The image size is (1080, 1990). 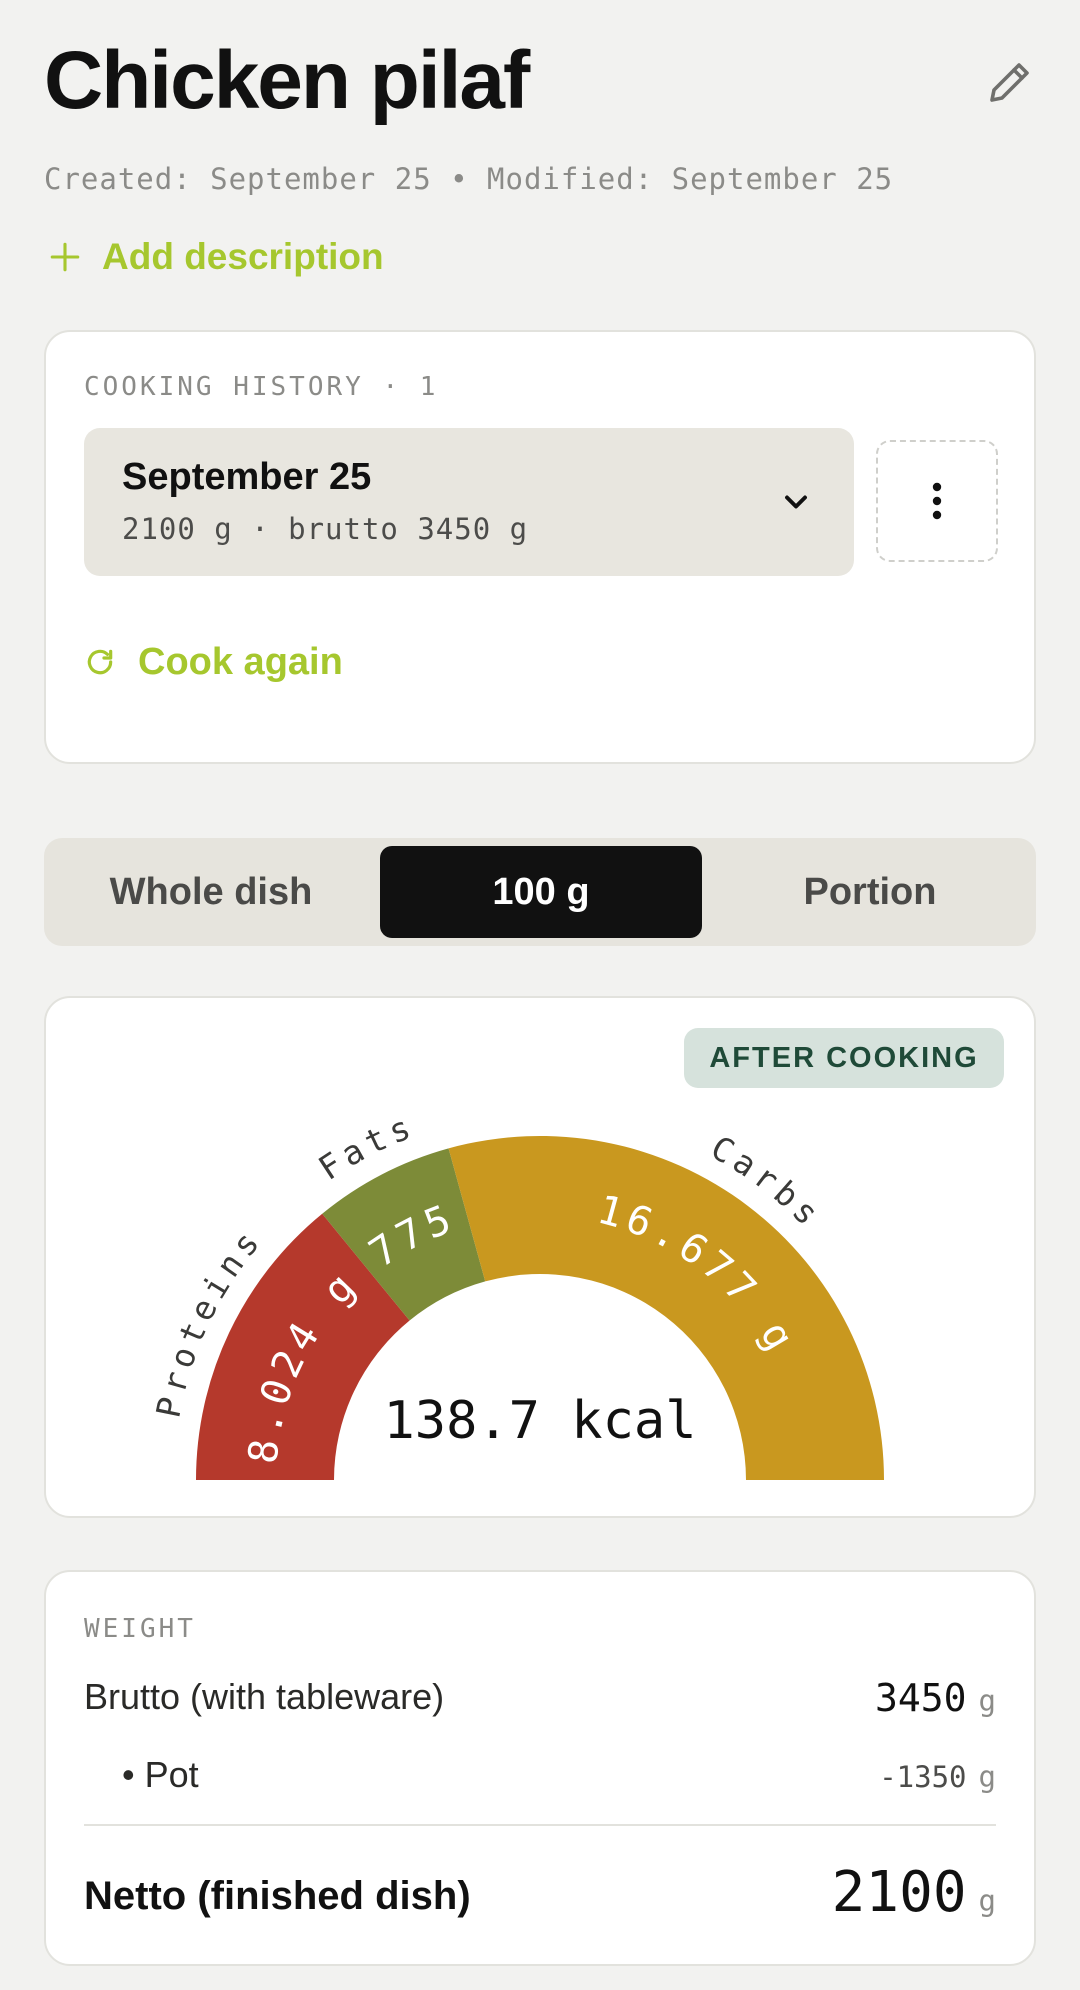 I want to click on cook-again-button: Cook again, so click(x=213, y=662).